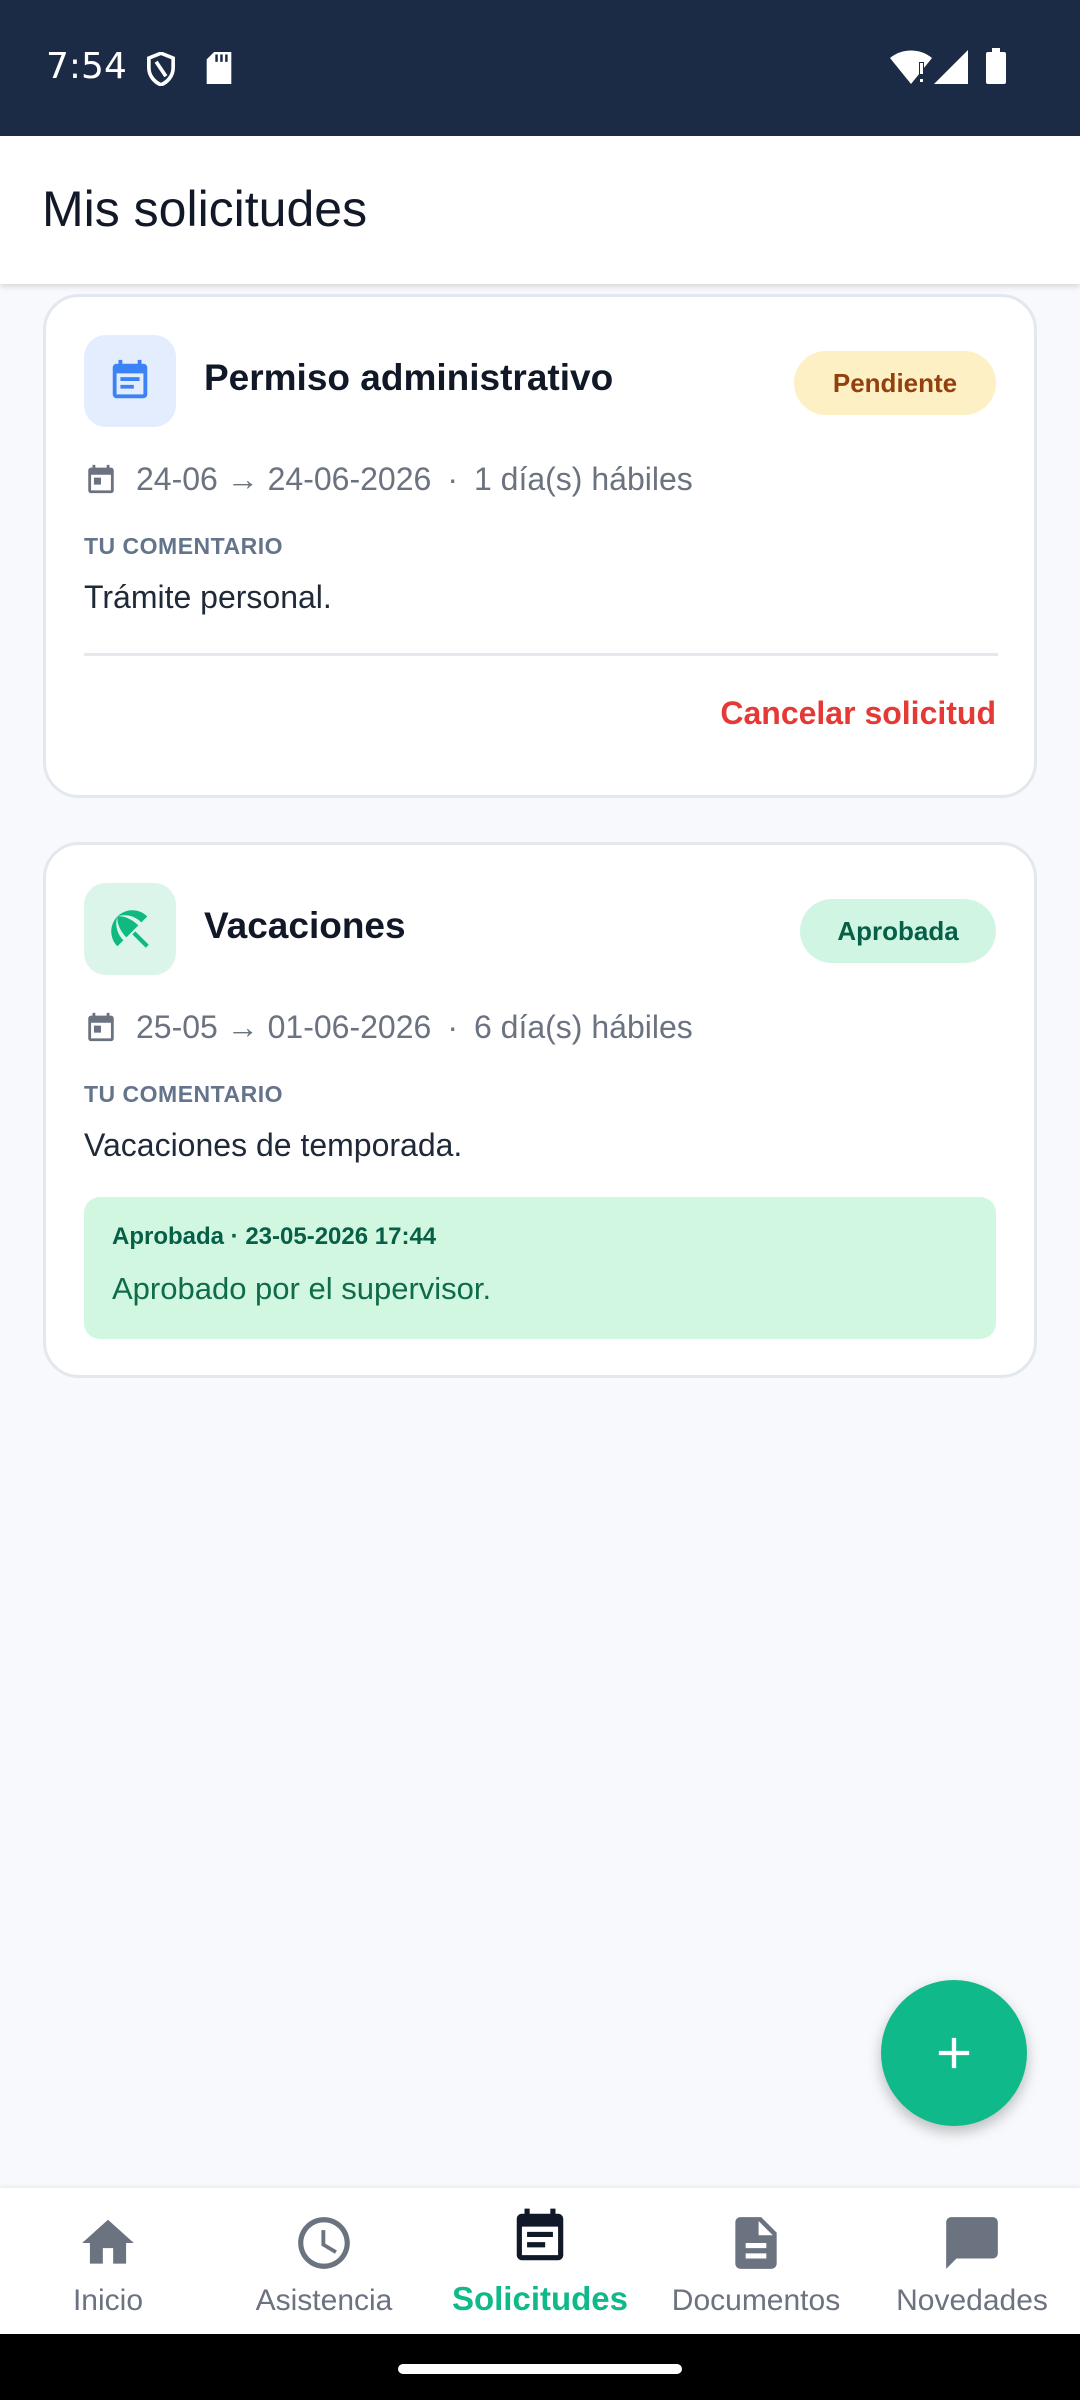  I want to click on nav-label: Inicio, so click(108, 2300).